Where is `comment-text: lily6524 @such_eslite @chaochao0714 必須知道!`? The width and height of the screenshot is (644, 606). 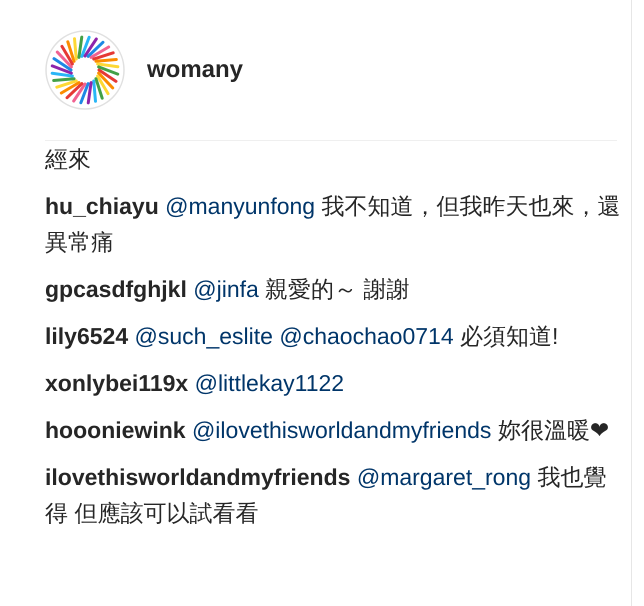 comment-text: lily6524 @such_eslite @chaochao0714 必須知道! is located at coordinates (302, 336).